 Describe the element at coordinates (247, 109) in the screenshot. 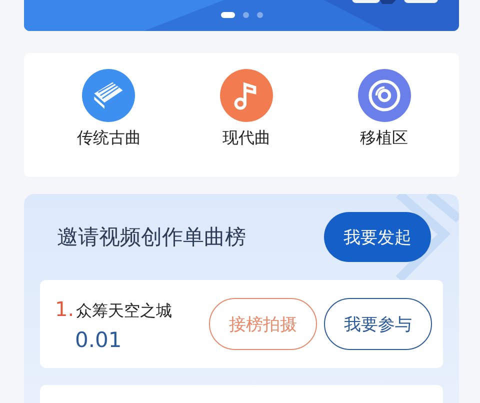

I see `category-button: 现代曲` at that location.